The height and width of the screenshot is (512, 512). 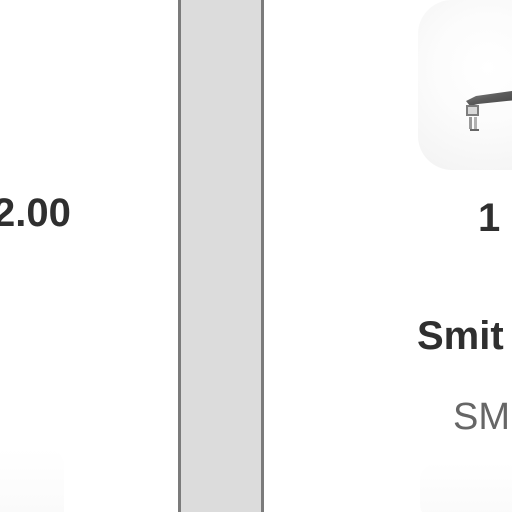 I want to click on product-quantity: 1, so click(x=489, y=218).